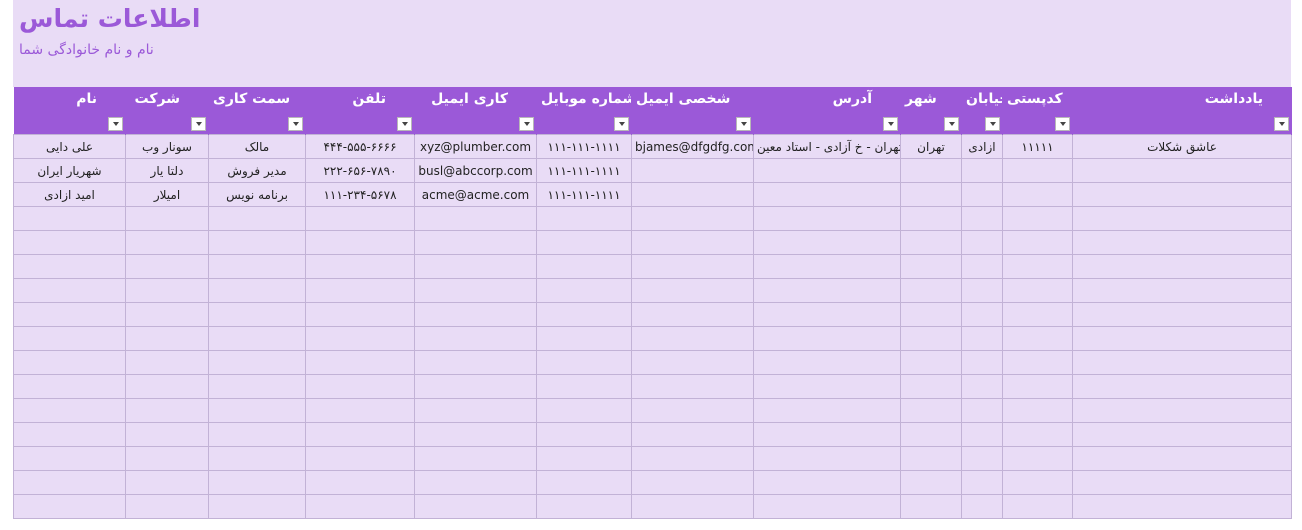 The width and height of the screenshot is (1302, 530). Describe the element at coordinates (584, 111) in the screenshot. I see `column-header-mobile: شماره موبایل` at that location.